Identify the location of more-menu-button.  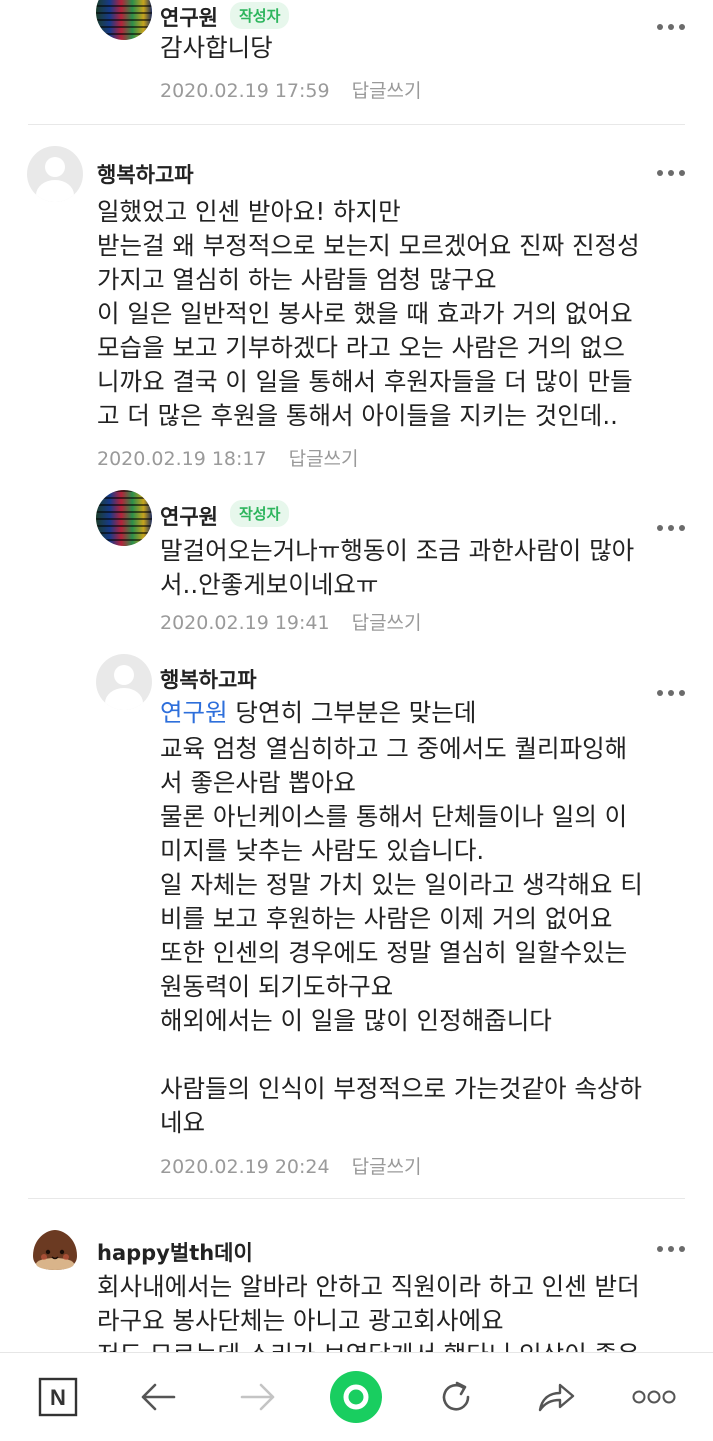
(654, 1397).